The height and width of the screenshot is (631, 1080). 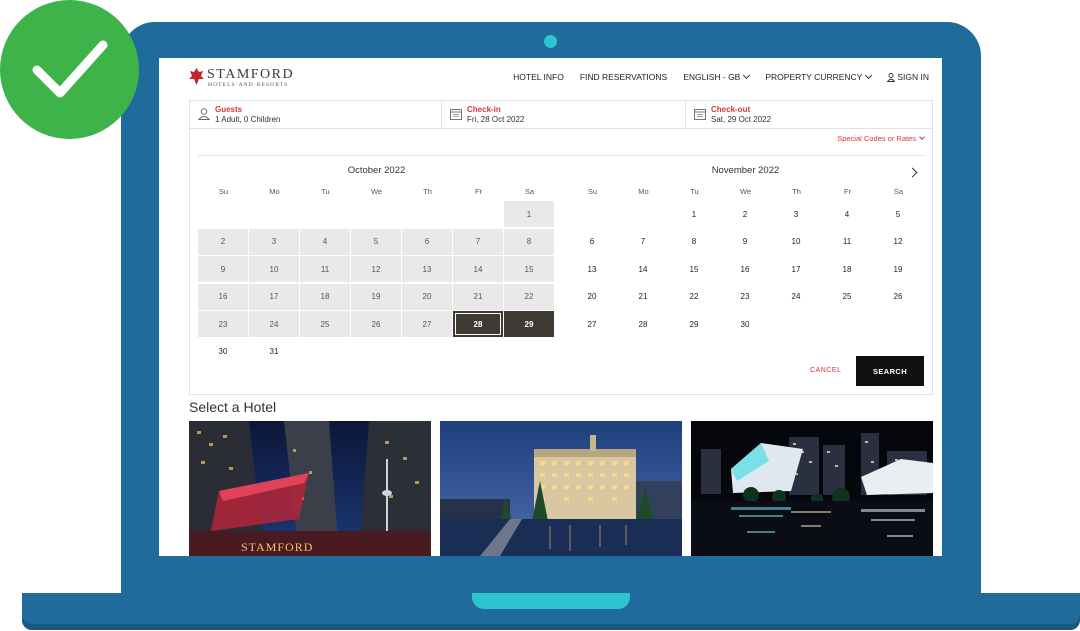 I want to click on weekday-label: Fr, so click(x=478, y=191).